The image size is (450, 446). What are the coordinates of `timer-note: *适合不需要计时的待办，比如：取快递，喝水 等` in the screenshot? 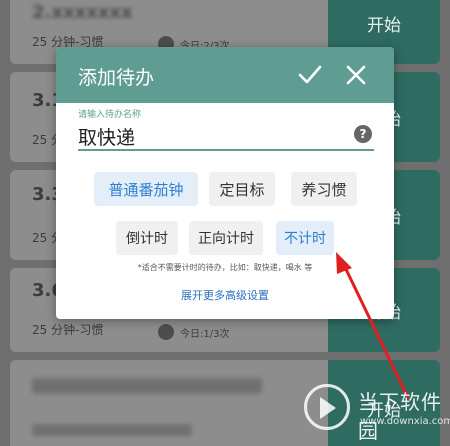 It's located at (225, 267).